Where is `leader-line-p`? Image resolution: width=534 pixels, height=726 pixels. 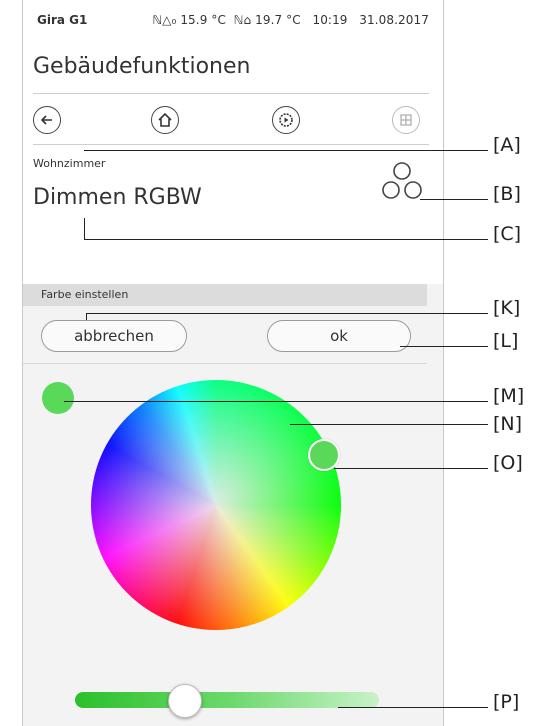 leader-line-p is located at coordinates (413, 707).